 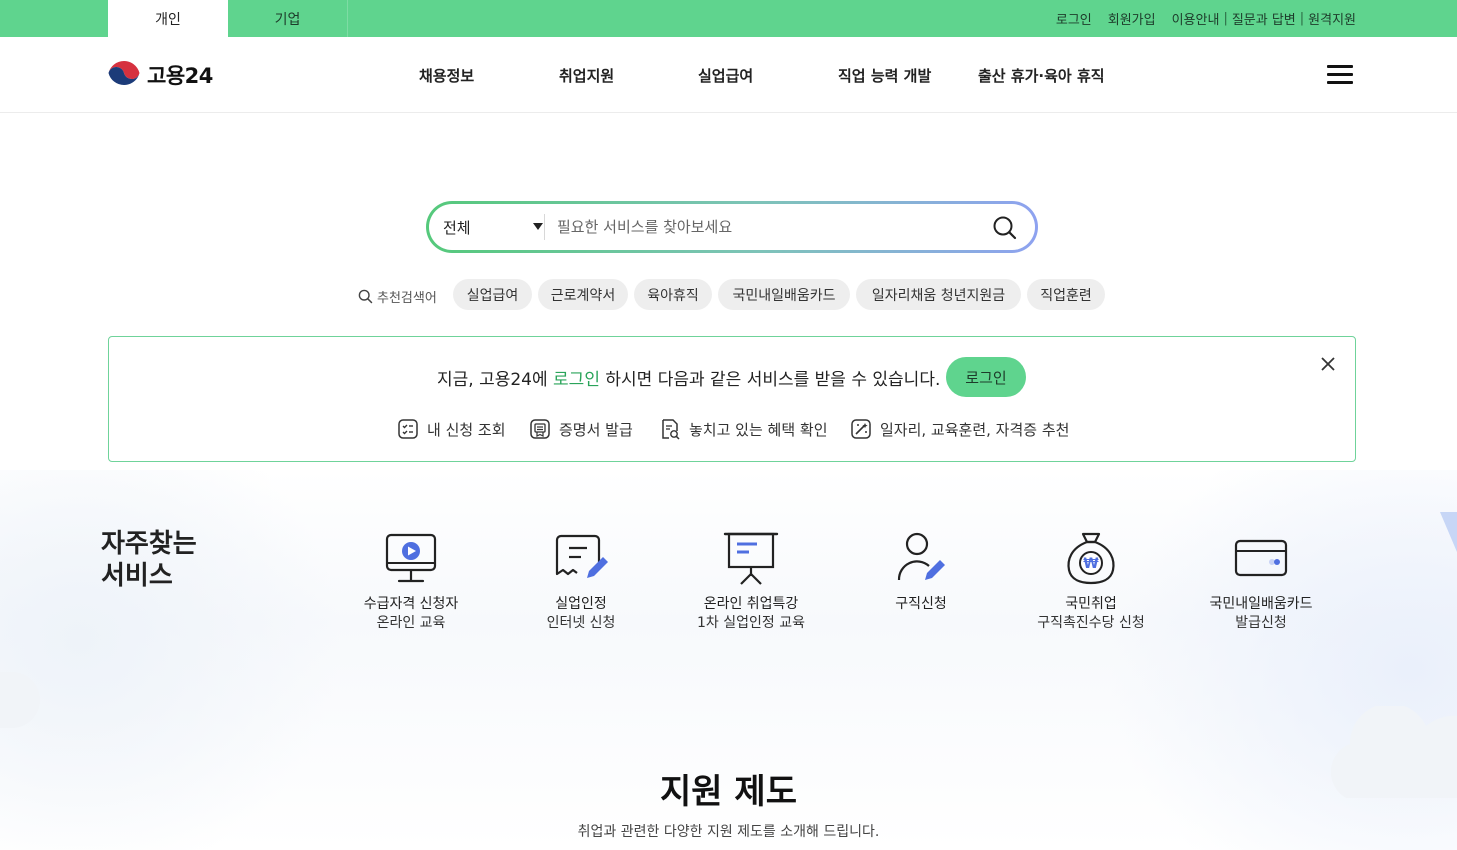 What do you see at coordinates (596, 429) in the screenshot?
I see `benefit-label: 증명서 발급` at bounding box center [596, 429].